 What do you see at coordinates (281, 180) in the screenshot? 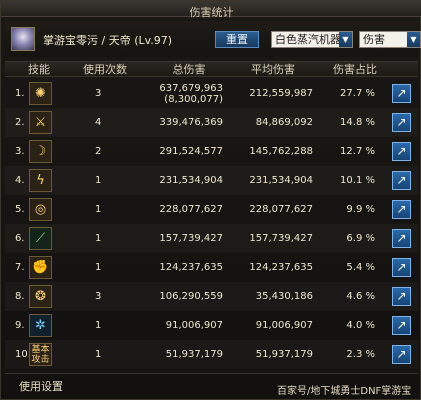
I see `row-average: 231,534,904` at bounding box center [281, 180].